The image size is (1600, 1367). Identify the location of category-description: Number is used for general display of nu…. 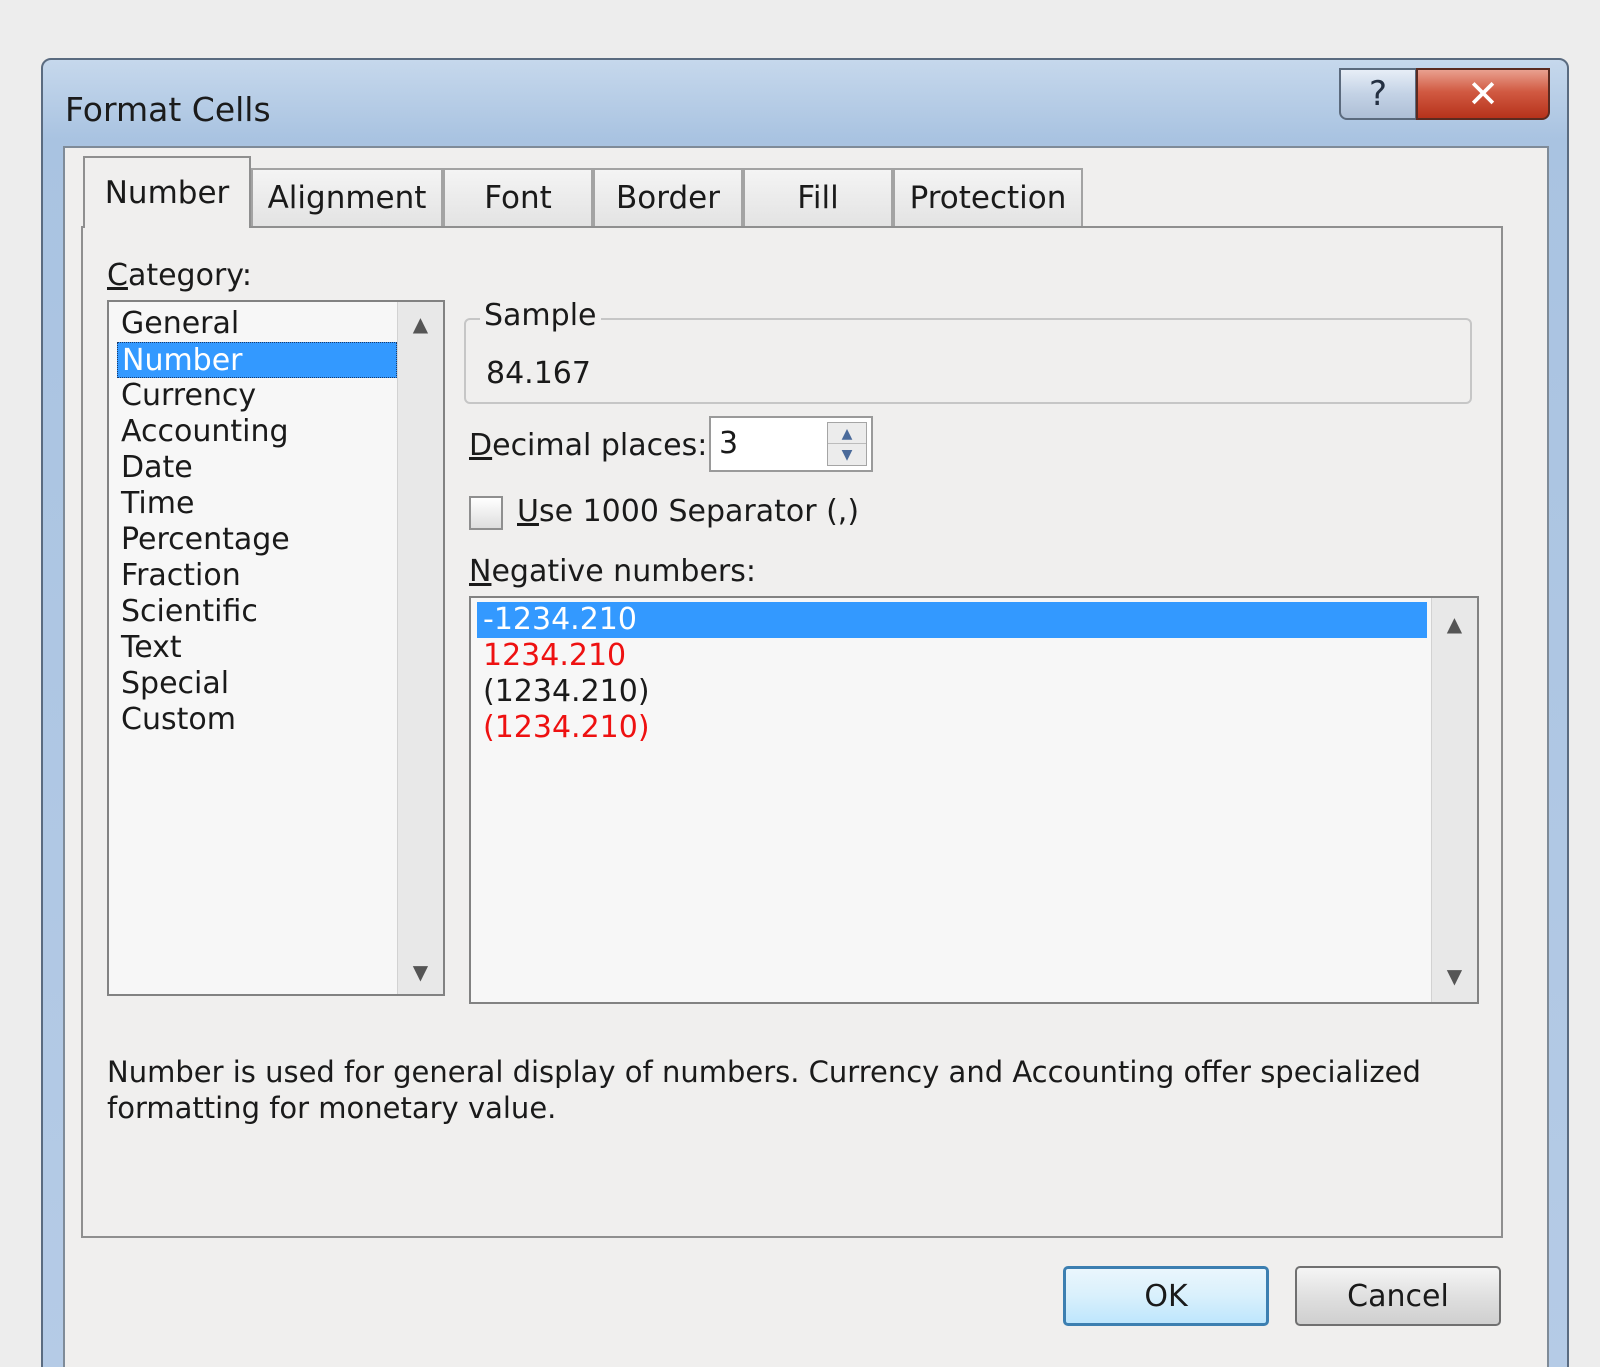
(764, 1090).